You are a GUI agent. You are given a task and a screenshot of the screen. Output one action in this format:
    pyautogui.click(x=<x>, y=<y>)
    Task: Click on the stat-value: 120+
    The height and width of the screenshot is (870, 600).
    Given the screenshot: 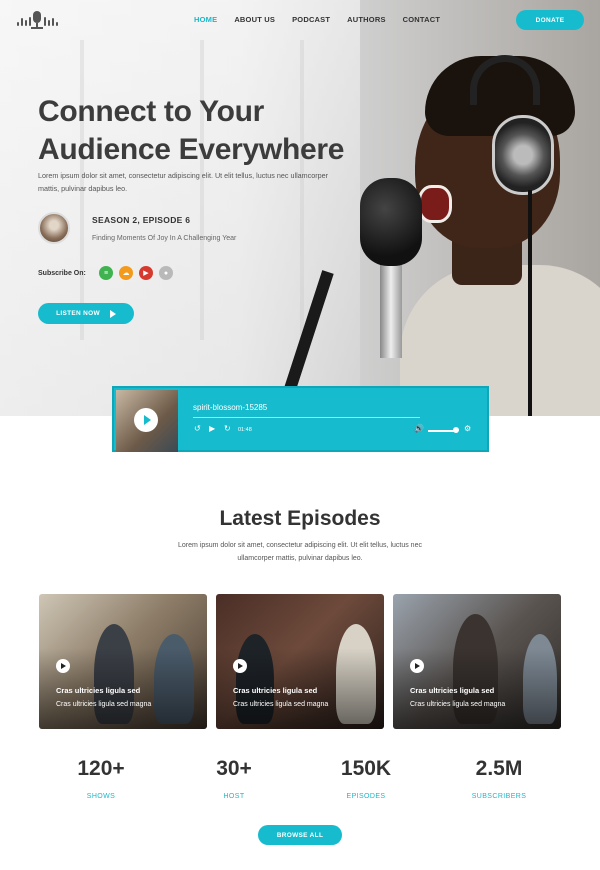 What is the action you would take?
    pyautogui.click(x=101, y=768)
    